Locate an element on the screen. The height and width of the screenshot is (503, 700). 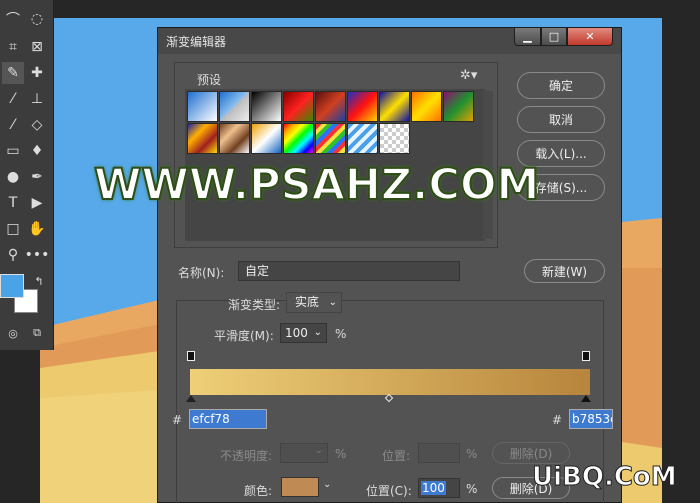
maximize-button: □ is located at coordinates (554, 37).